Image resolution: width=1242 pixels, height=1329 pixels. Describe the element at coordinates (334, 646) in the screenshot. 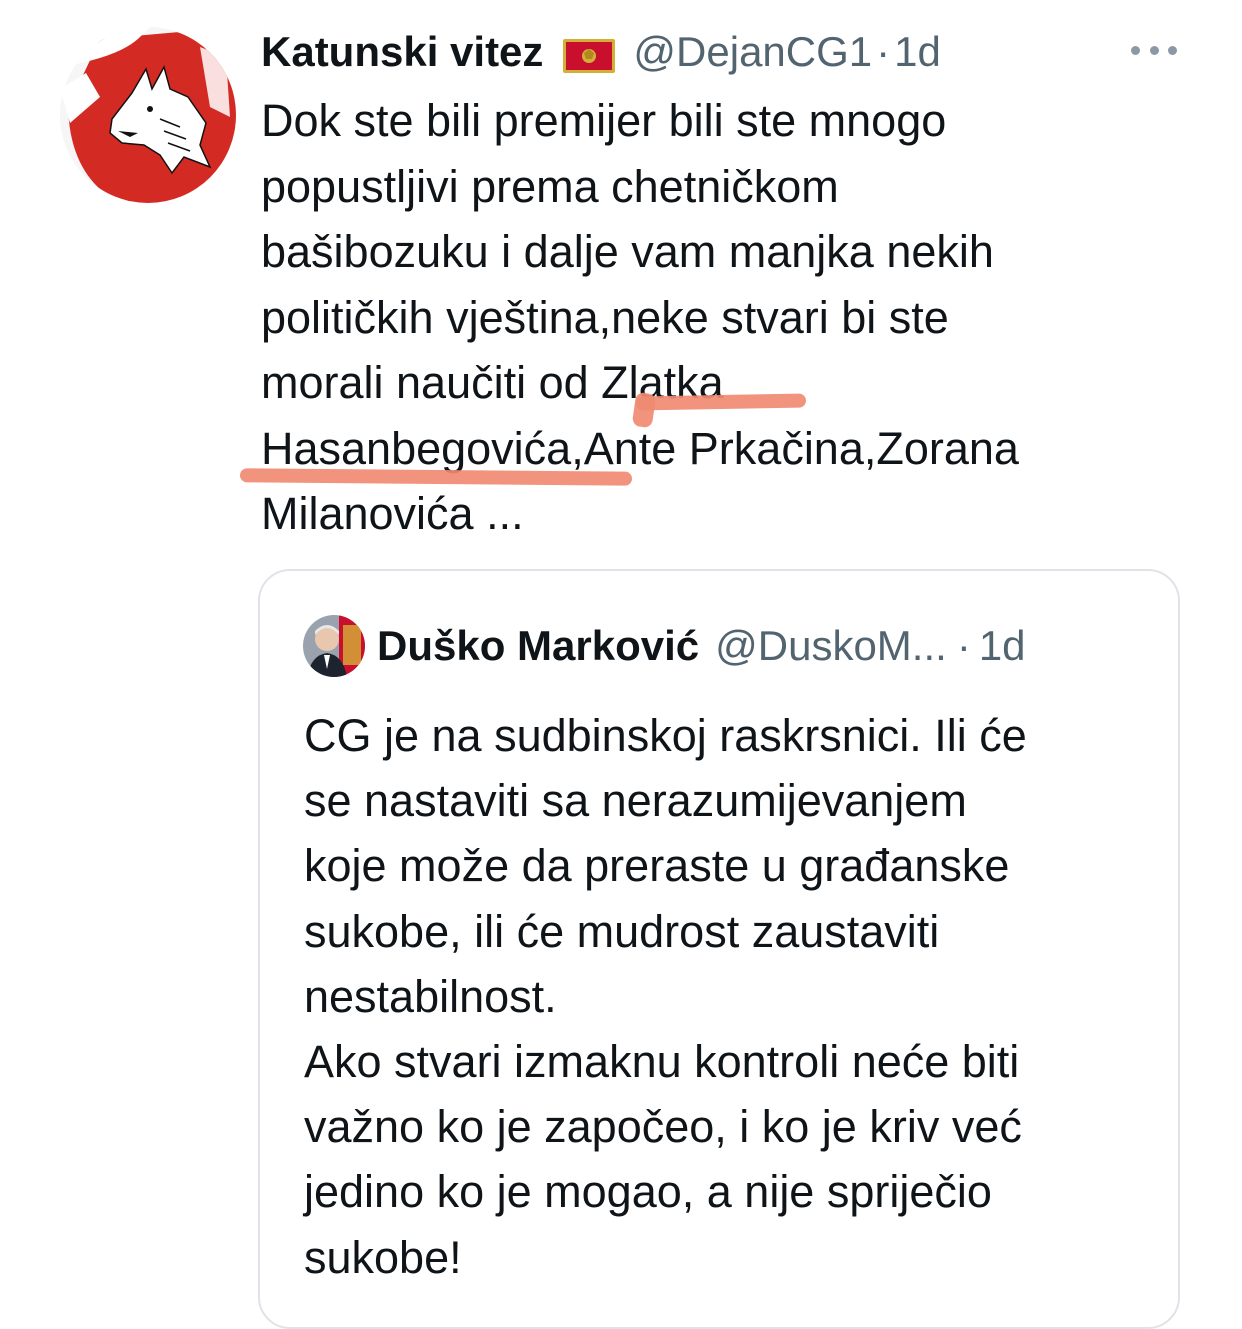

I see `quoted-author-avatar` at that location.